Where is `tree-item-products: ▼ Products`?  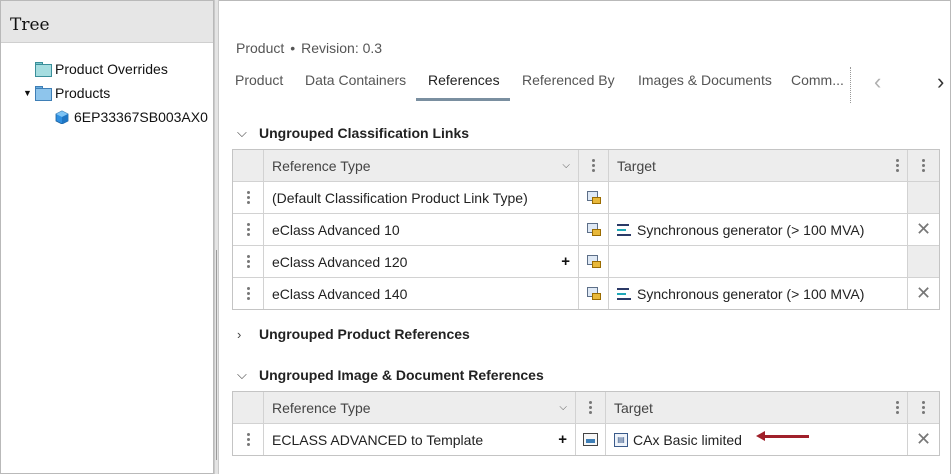
tree-item-products: ▼ Products is located at coordinates (66, 93).